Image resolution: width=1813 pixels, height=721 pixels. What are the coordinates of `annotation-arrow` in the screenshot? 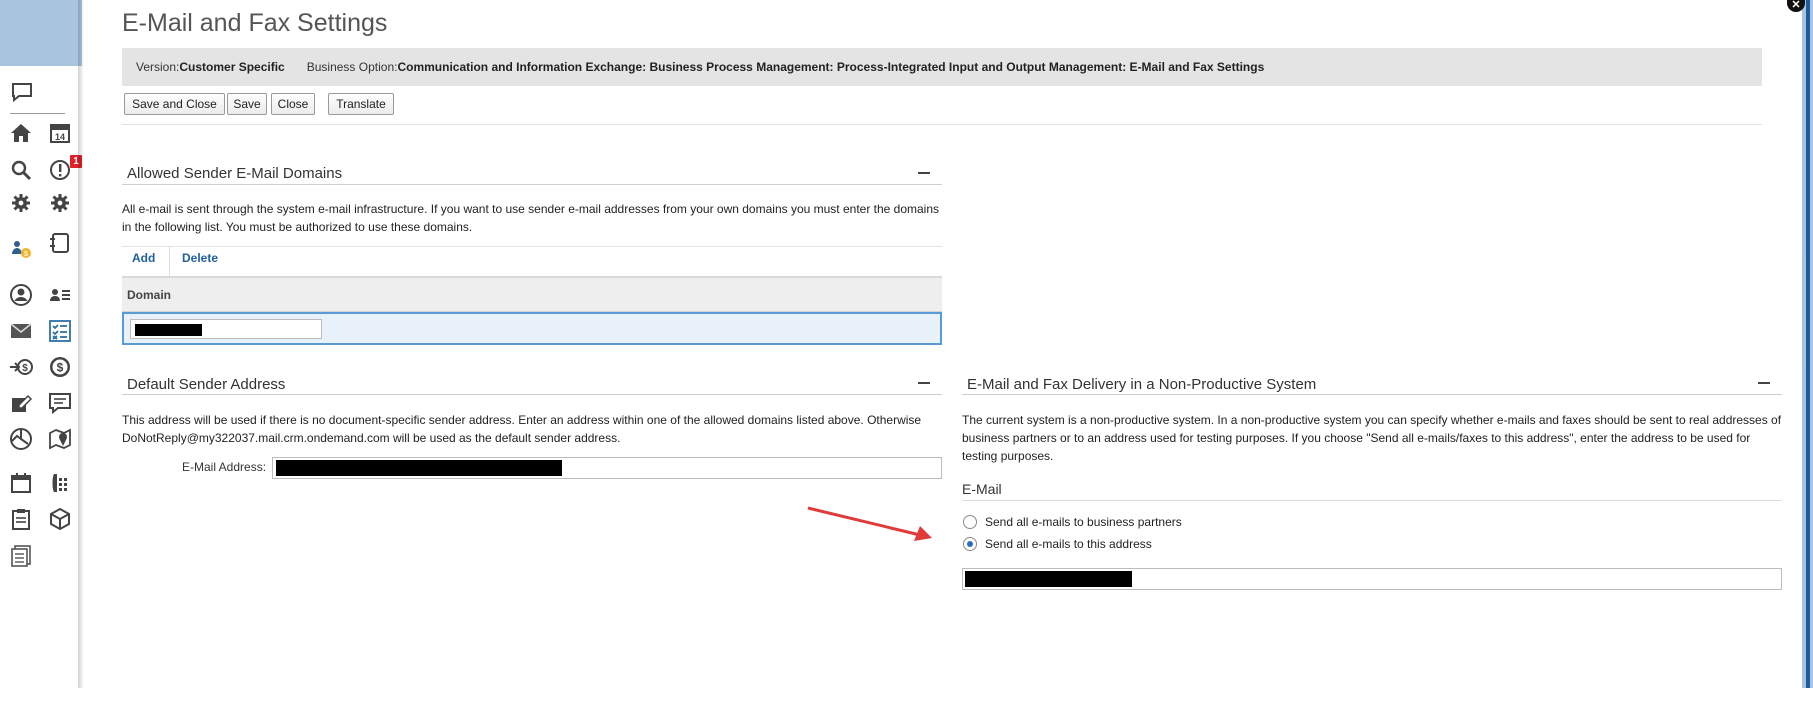 It's located at (869, 523).